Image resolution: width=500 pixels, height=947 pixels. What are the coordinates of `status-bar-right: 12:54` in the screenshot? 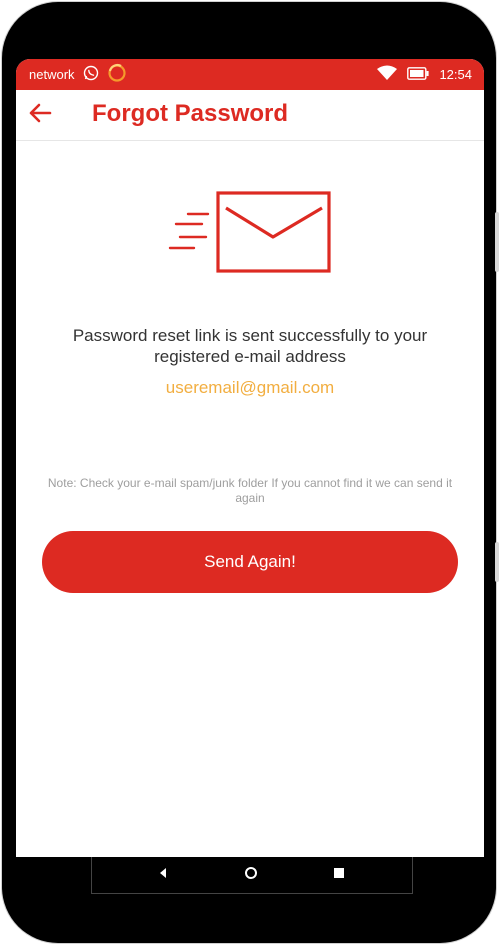 It's located at (424, 74).